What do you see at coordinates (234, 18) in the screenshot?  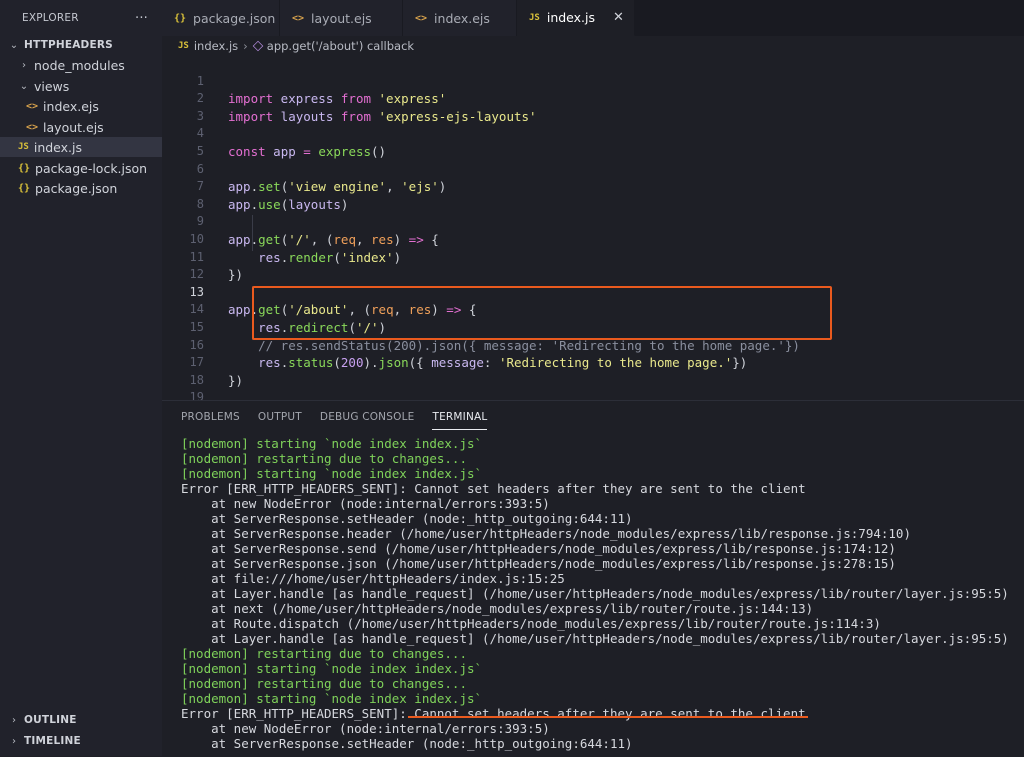 I see `tab-label: package.json` at bounding box center [234, 18].